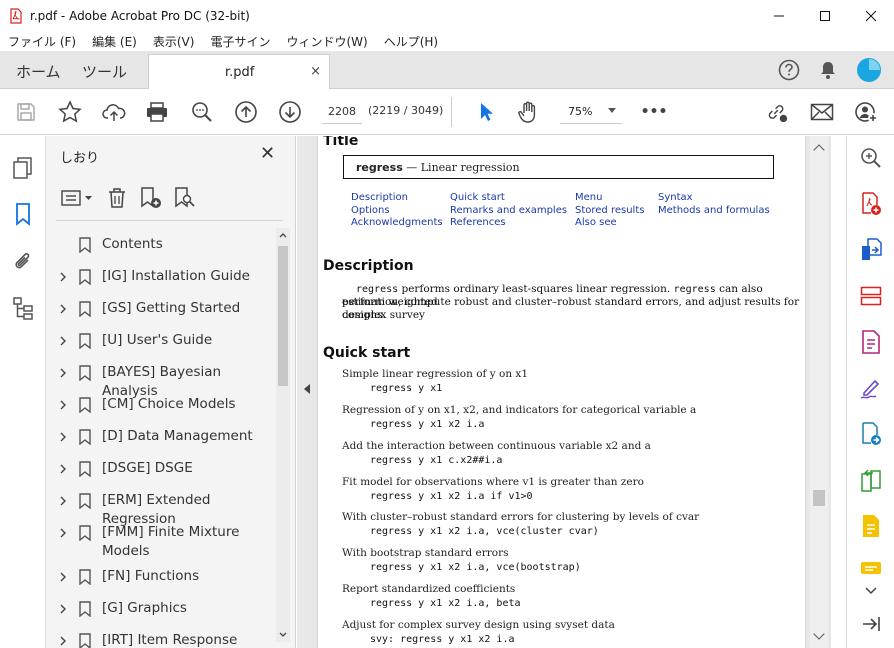 This screenshot has width=894, height=648. I want to click on select-tool-icon, so click(486, 112).